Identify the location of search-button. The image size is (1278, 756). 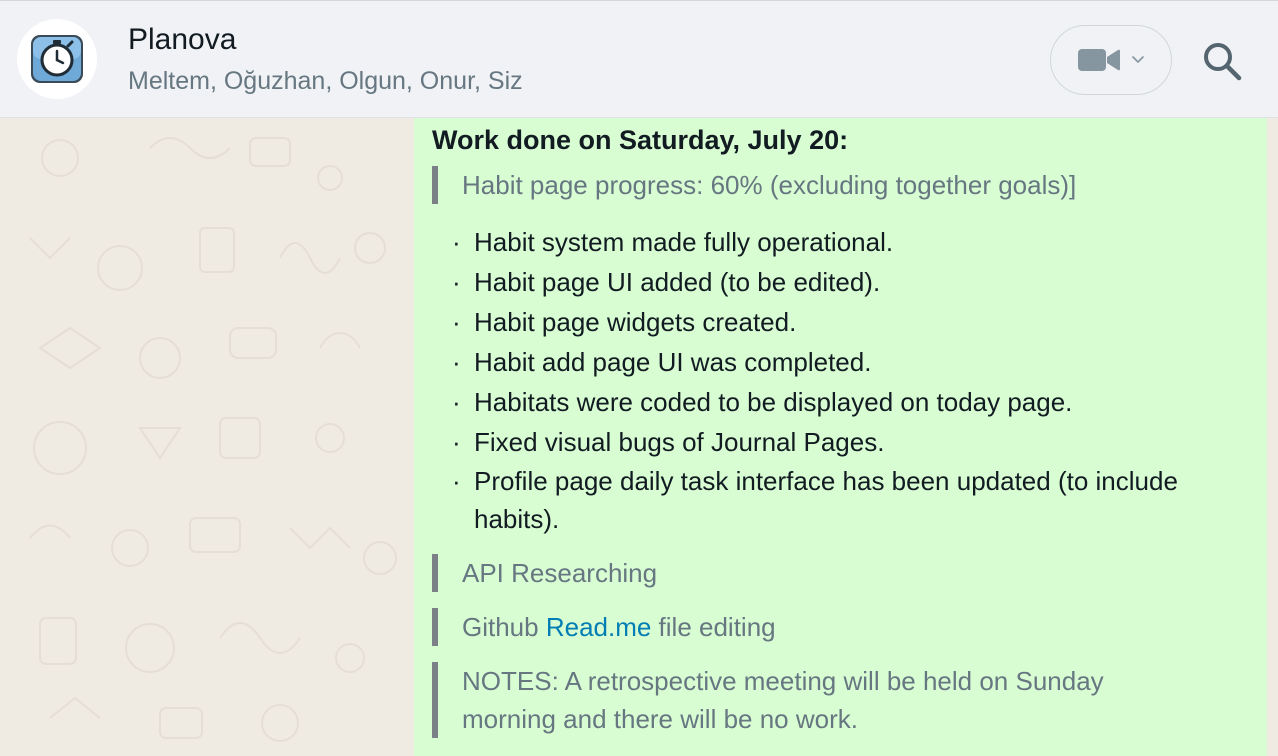
(1222, 61).